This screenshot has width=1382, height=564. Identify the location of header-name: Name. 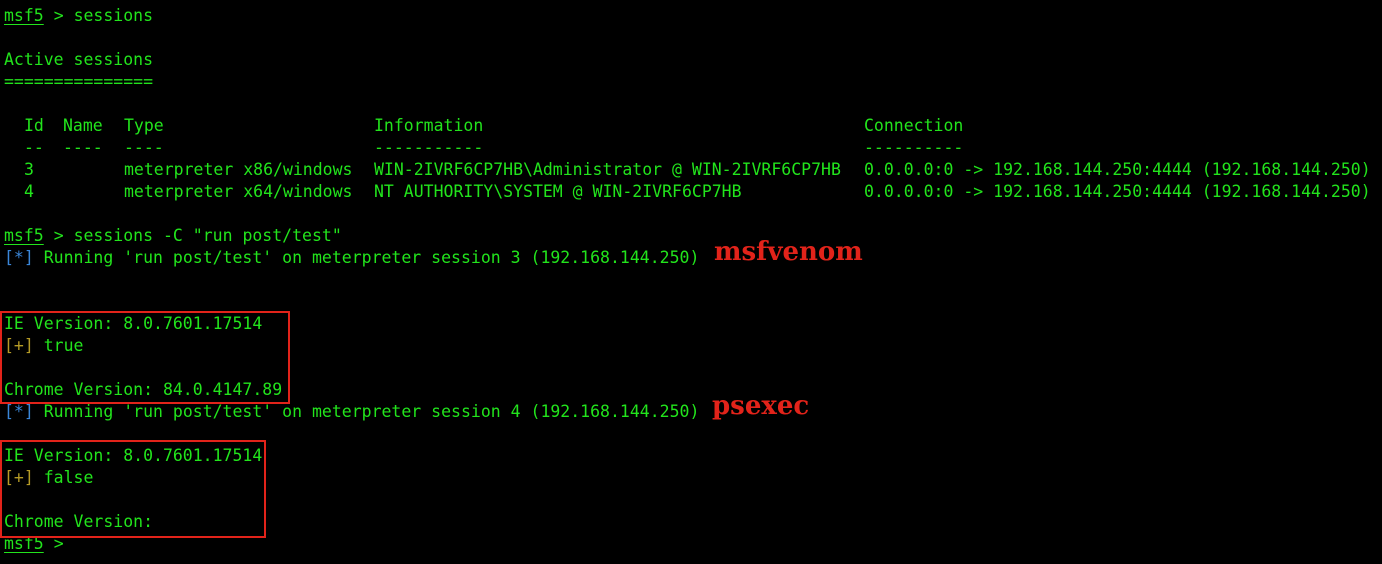
(83, 125).